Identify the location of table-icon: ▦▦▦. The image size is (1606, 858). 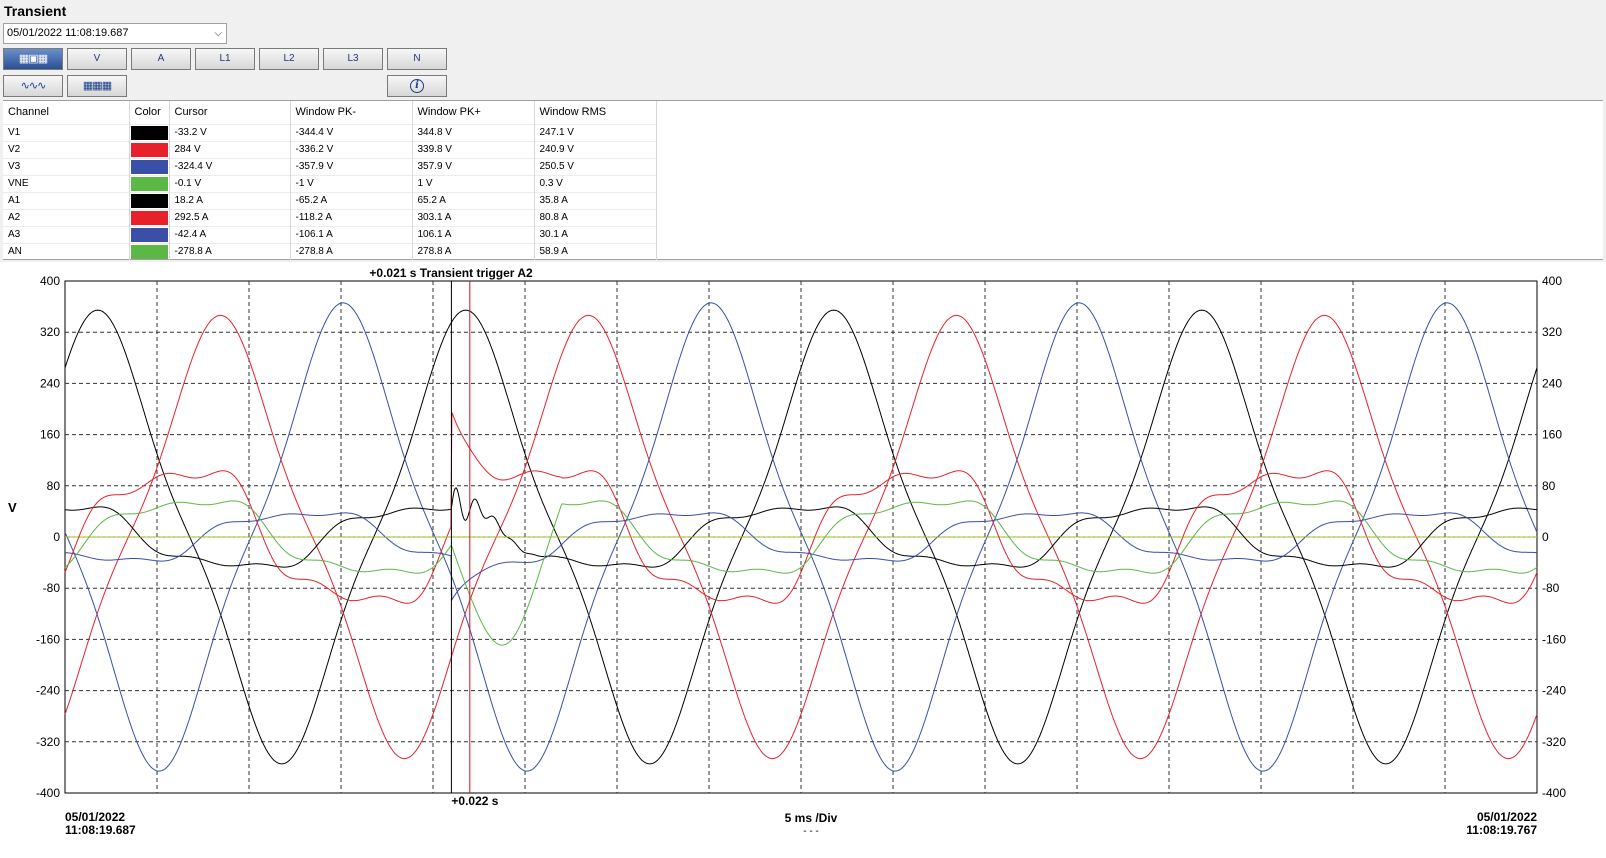
(97, 86).